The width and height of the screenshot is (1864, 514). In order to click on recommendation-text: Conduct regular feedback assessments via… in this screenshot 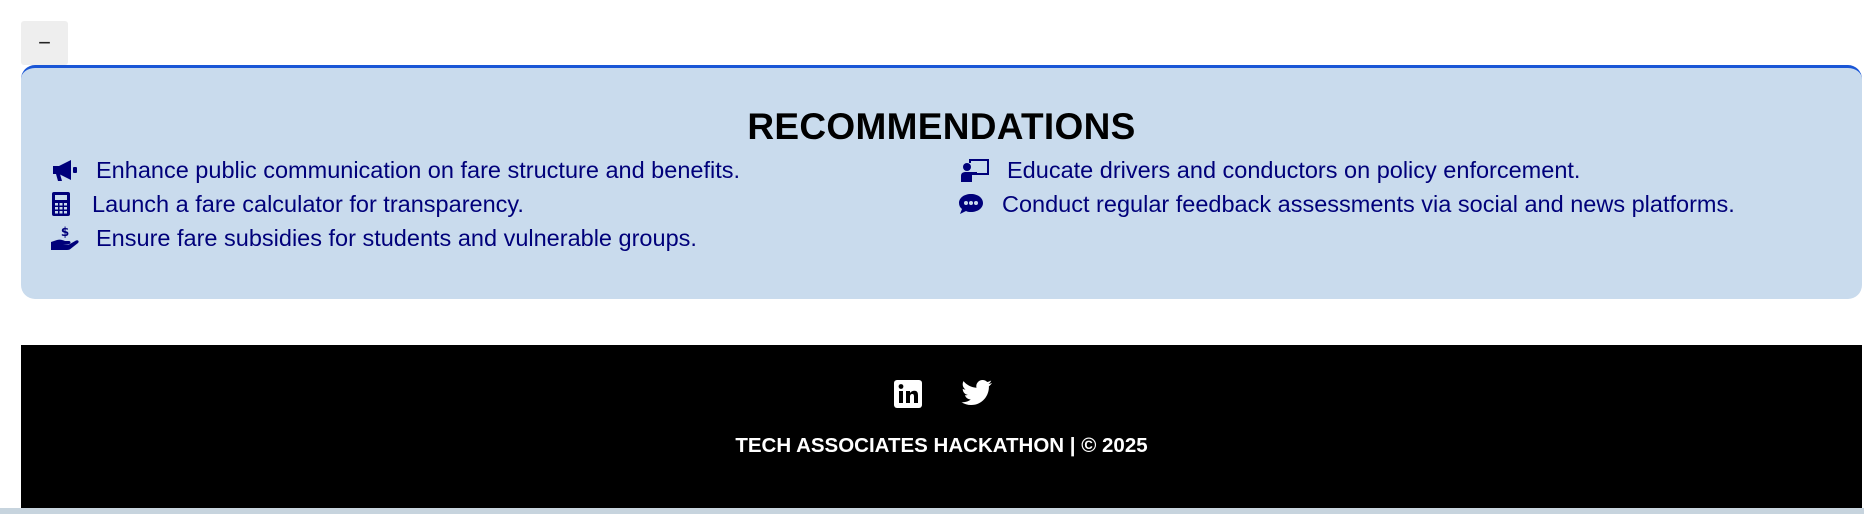, I will do `click(1368, 203)`.